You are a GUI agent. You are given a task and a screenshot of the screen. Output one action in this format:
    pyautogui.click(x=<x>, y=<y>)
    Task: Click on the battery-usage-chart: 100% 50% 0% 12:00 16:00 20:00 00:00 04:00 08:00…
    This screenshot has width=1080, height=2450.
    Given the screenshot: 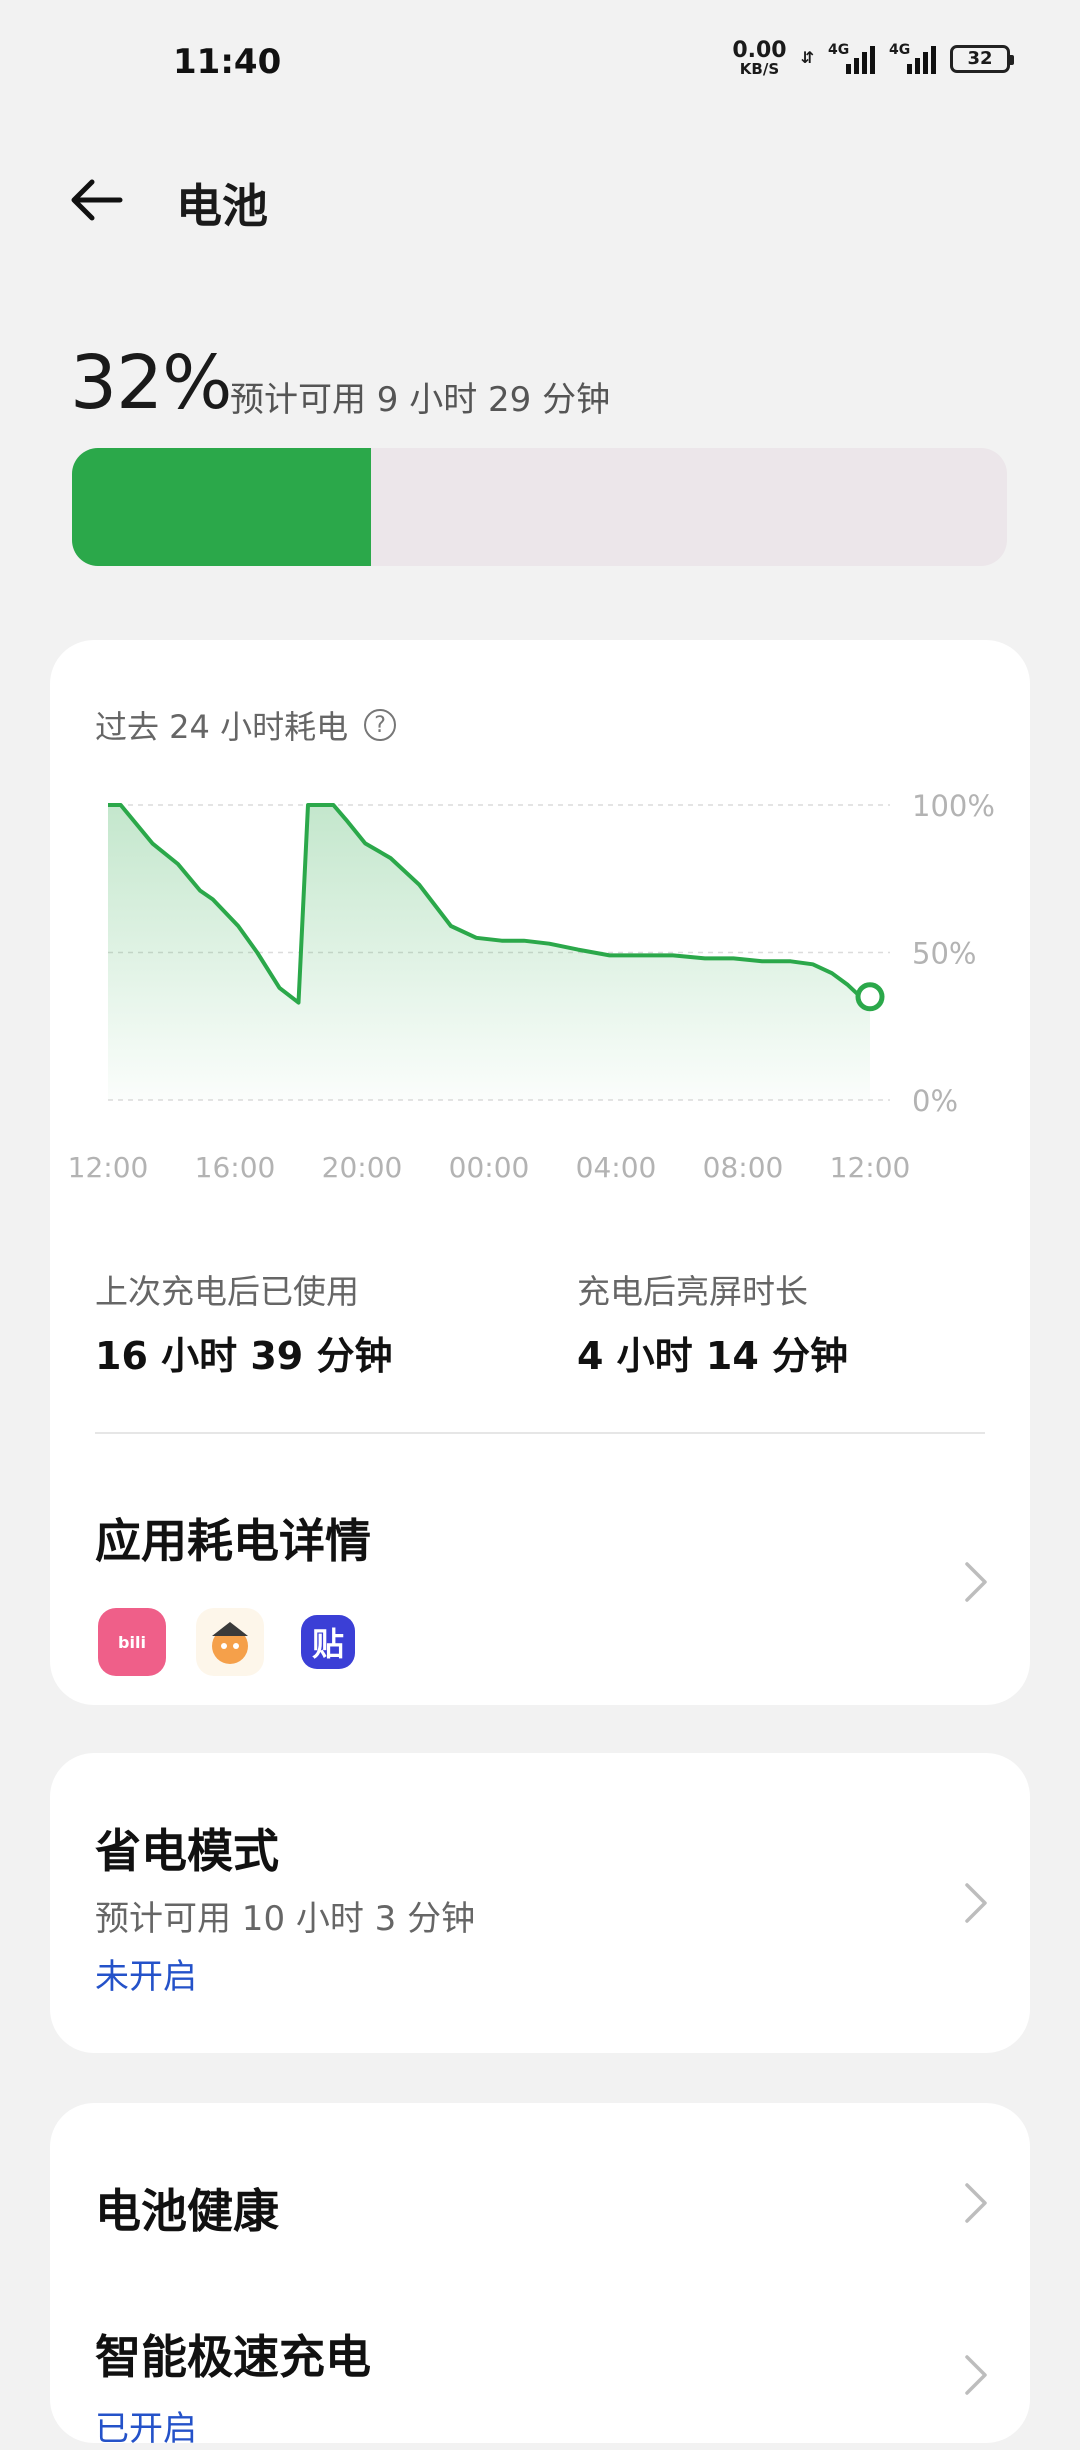 What is the action you would take?
    pyautogui.click(x=531, y=986)
    